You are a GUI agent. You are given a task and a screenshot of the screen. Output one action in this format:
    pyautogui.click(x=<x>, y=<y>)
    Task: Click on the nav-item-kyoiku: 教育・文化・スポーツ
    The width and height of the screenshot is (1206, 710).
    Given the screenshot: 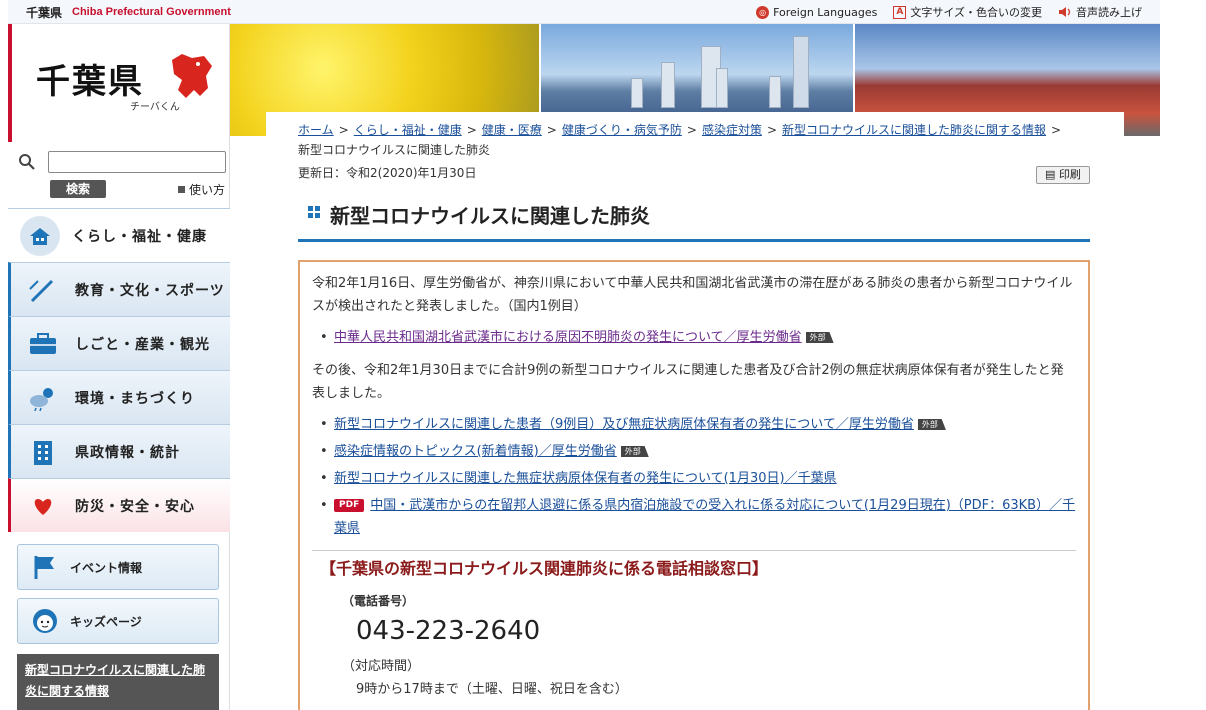 What is the action you would take?
    pyautogui.click(x=119, y=289)
    